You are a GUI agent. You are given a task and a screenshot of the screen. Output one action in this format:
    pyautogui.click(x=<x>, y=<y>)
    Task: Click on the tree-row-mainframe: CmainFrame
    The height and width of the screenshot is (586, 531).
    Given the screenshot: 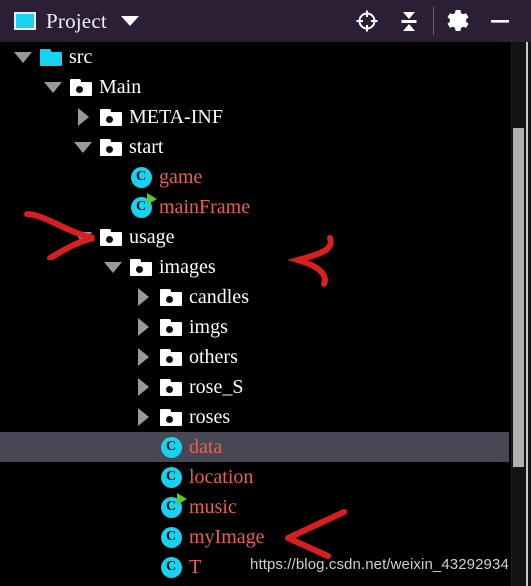 What is the action you would take?
    pyautogui.click(x=265, y=207)
    